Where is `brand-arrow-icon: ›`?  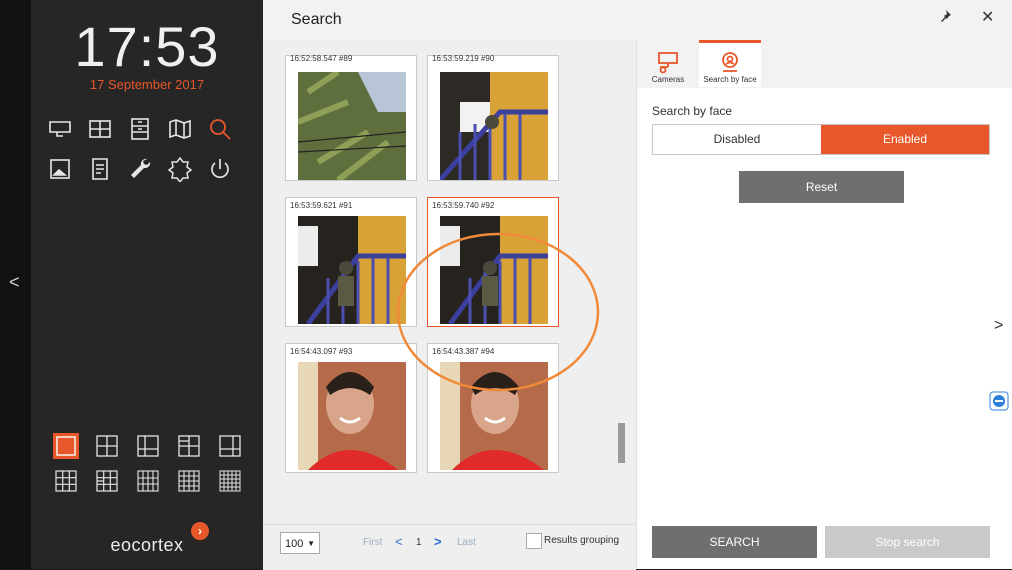
brand-arrow-icon: › is located at coordinates (200, 531).